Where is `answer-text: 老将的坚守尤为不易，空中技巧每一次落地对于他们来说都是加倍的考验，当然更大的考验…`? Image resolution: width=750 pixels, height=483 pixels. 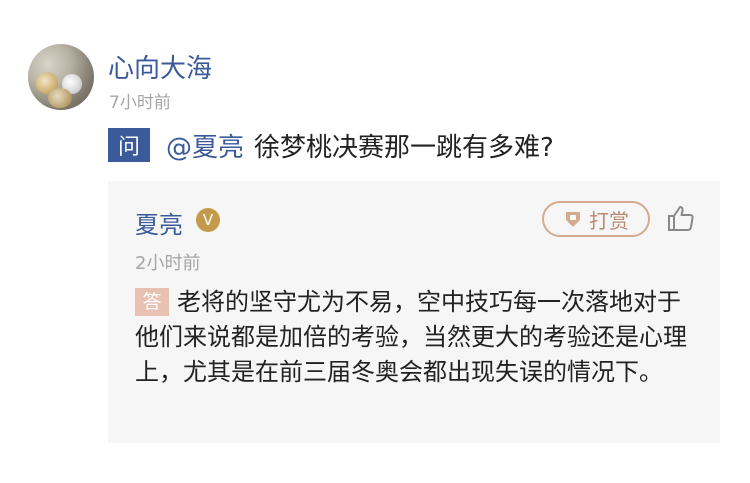
answer-text: 老将的坚守尤为不易，空中技巧每一次落地对于他们来说都是加倍的考验，当然更大的考验… is located at coordinates (411, 337).